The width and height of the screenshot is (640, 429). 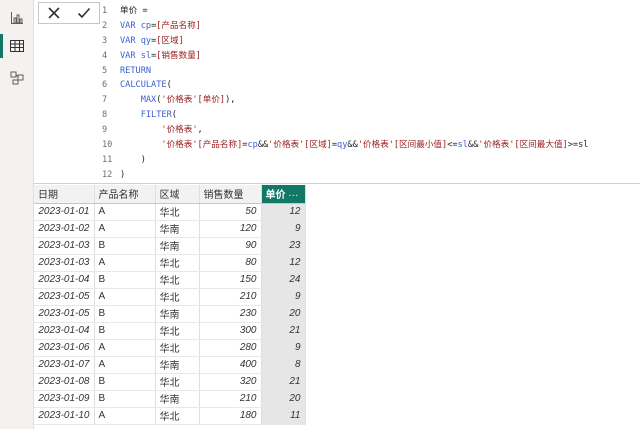 I want to click on table-row: 2023-01-08 B 华北 320 21, so click(x=170, y=382).